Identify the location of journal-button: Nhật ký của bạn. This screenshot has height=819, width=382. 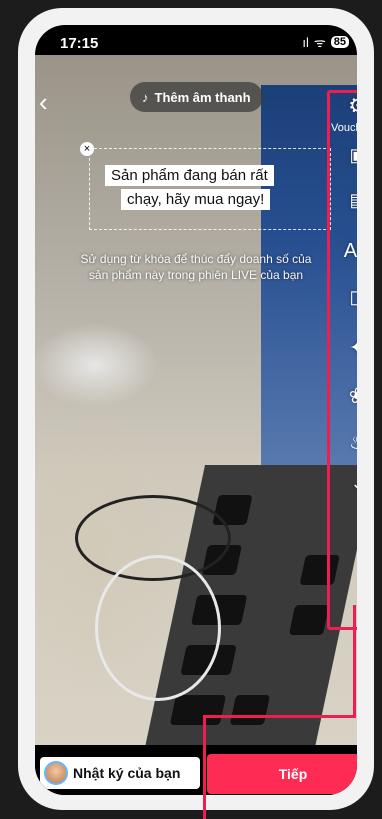
(120, 773).